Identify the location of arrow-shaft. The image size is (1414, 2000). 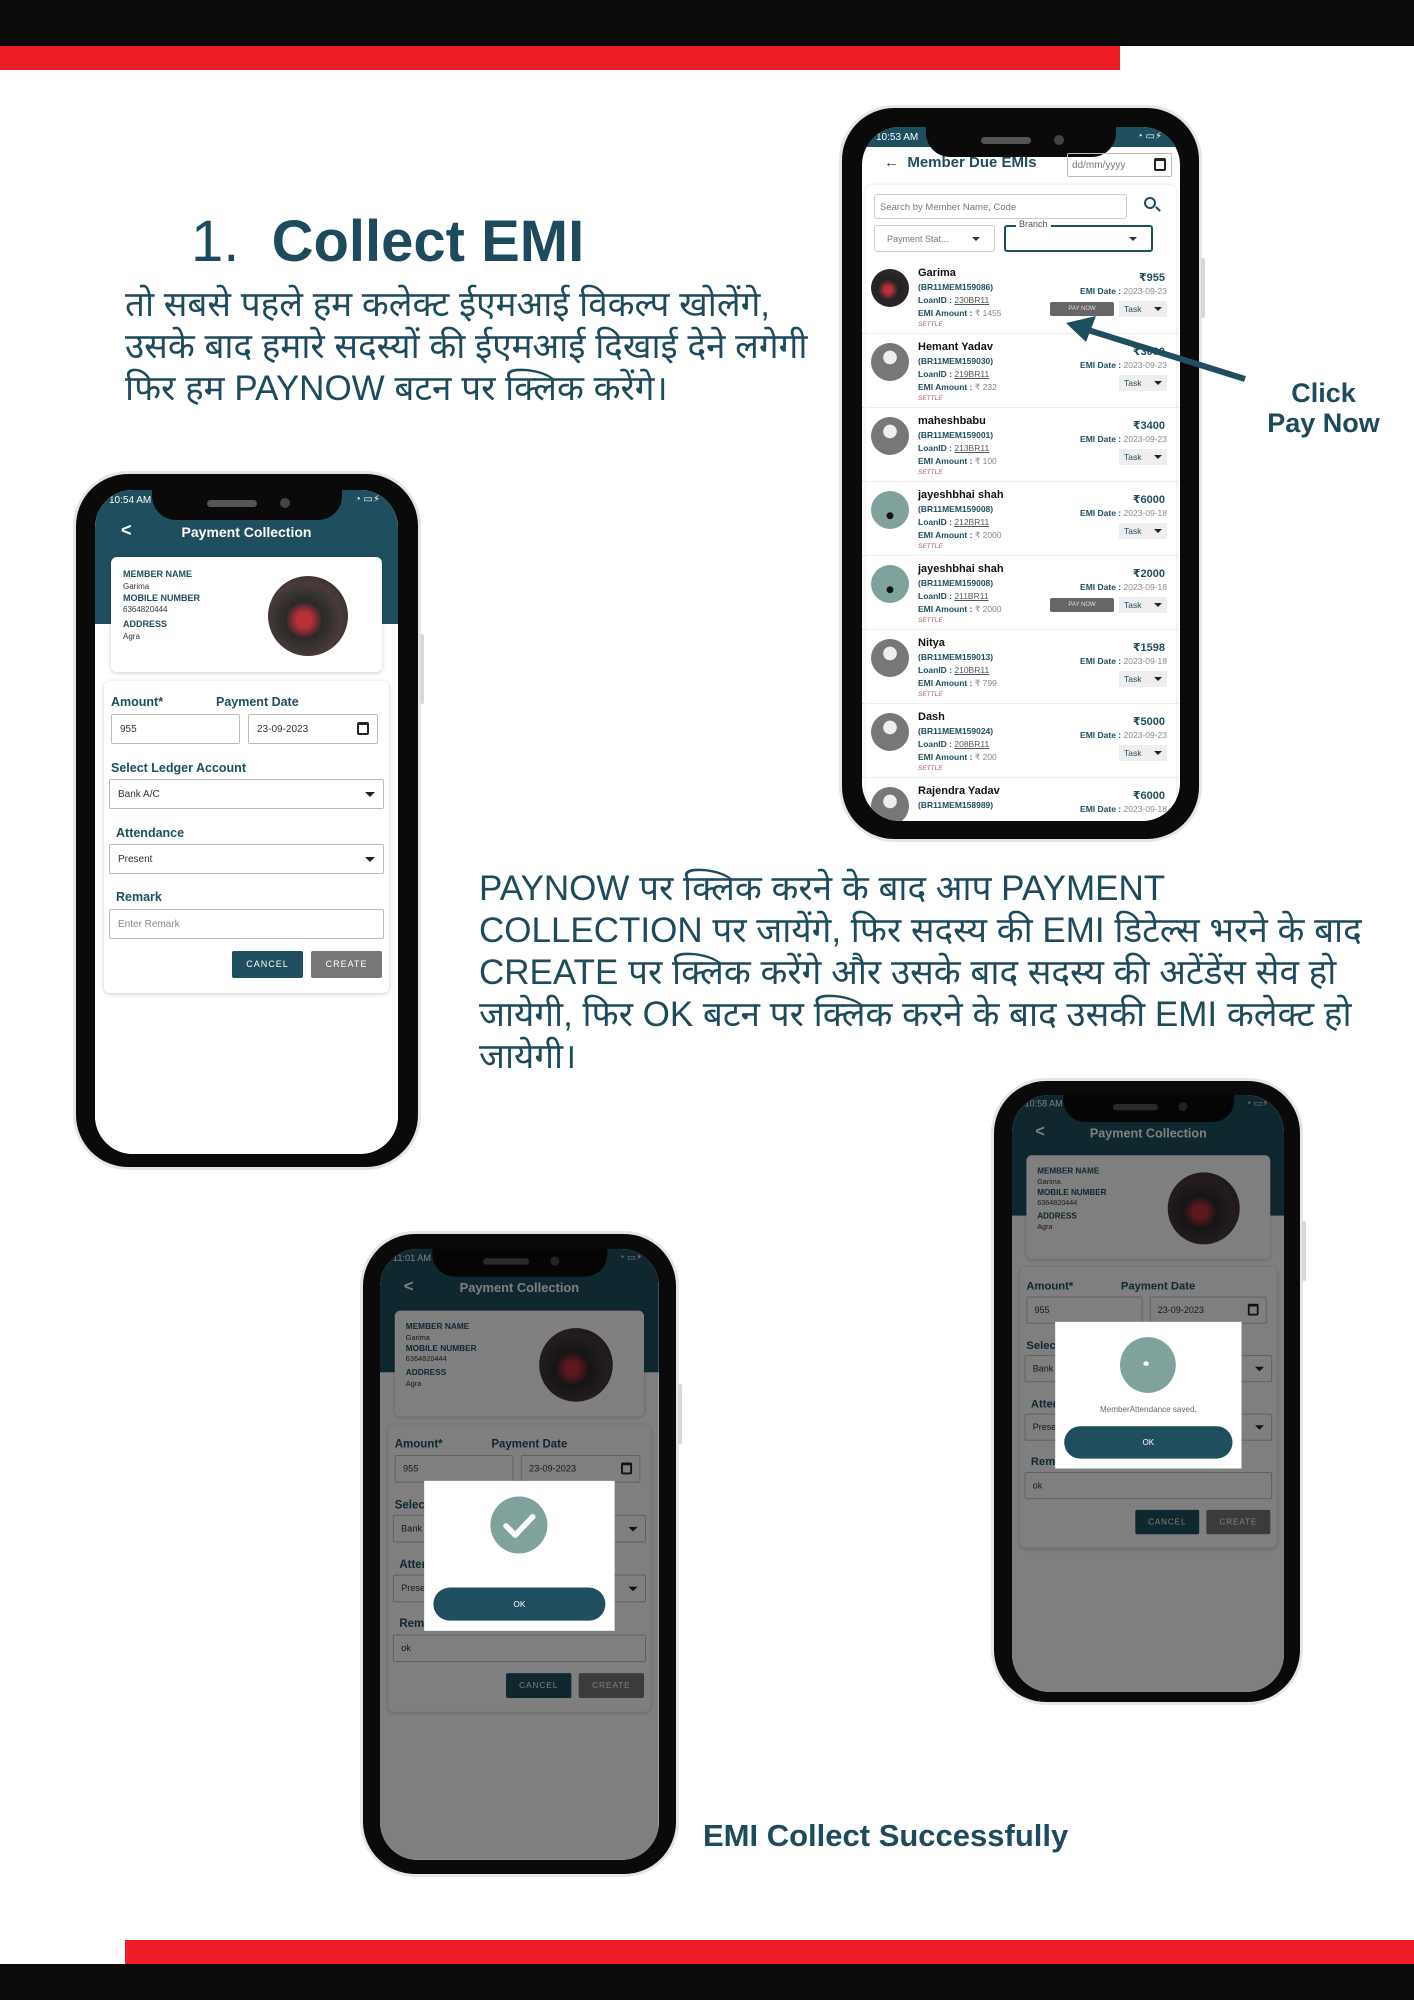
(1166, 354).